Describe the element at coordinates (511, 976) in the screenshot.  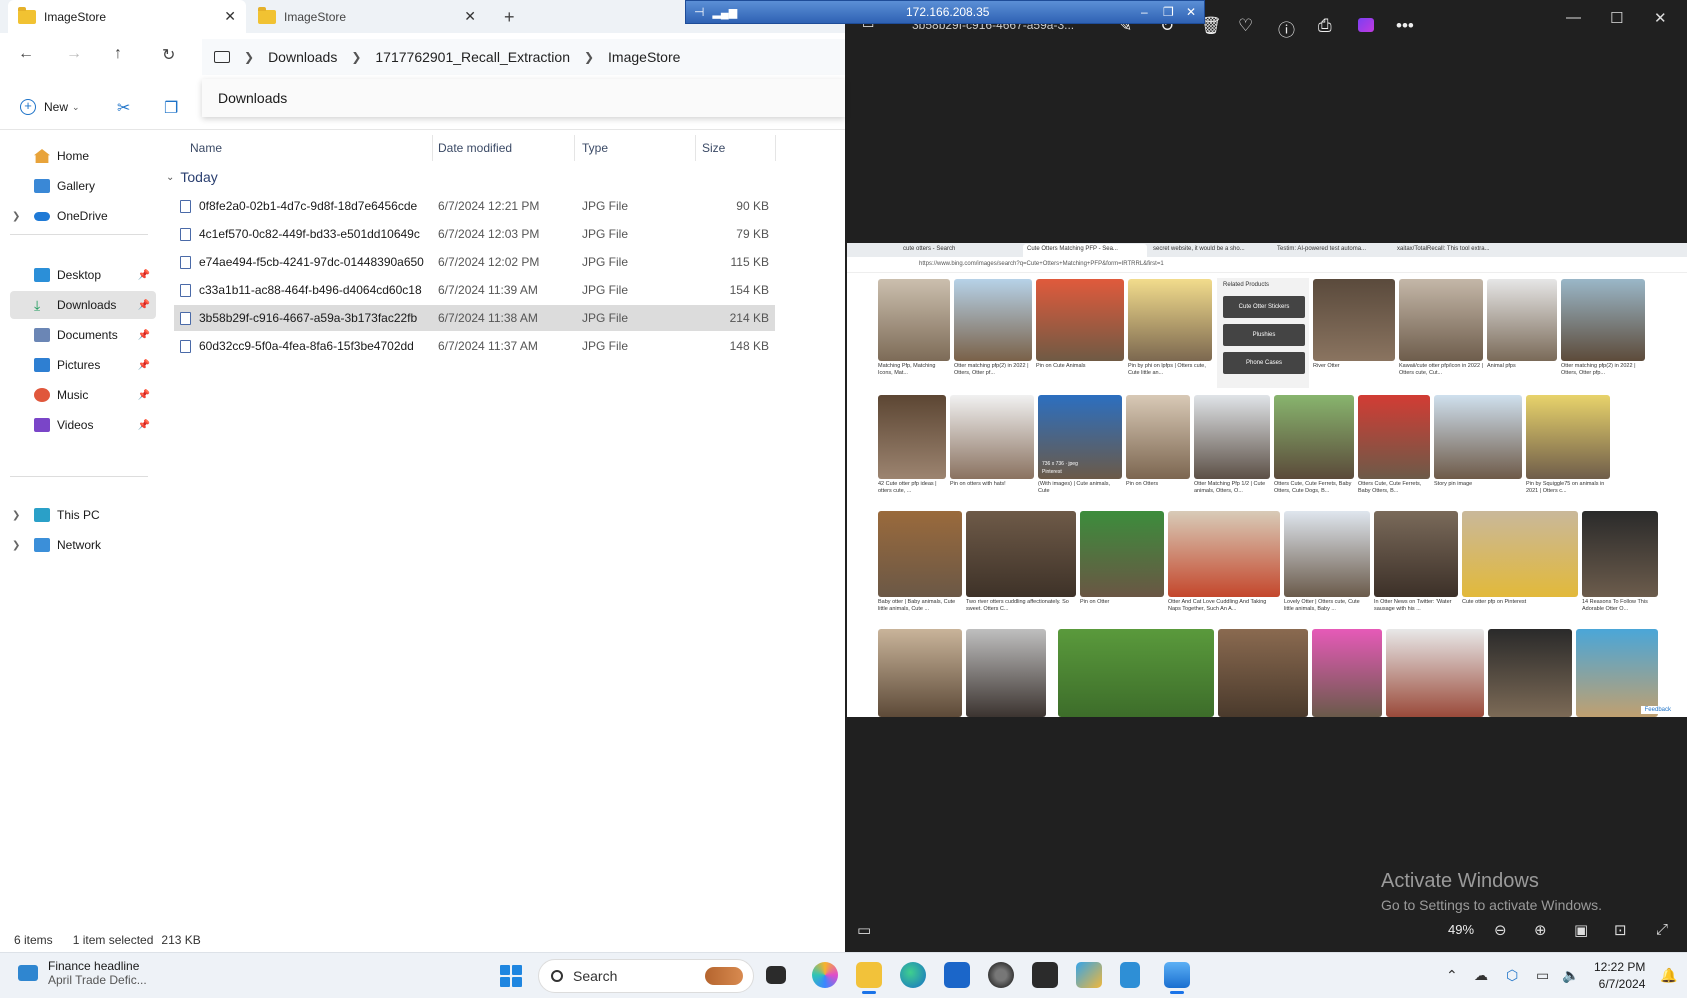
I see `start-button` at that location.